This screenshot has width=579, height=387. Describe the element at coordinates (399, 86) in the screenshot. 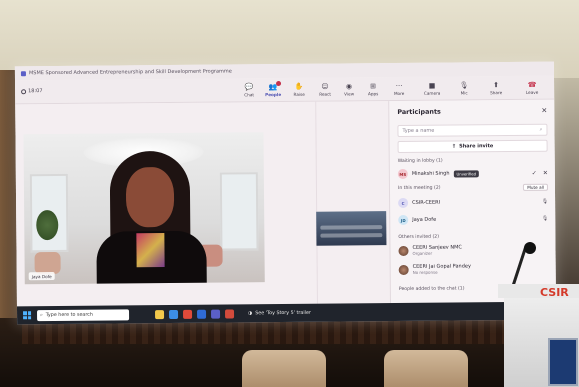

I see `more-icon: ···` at that location.